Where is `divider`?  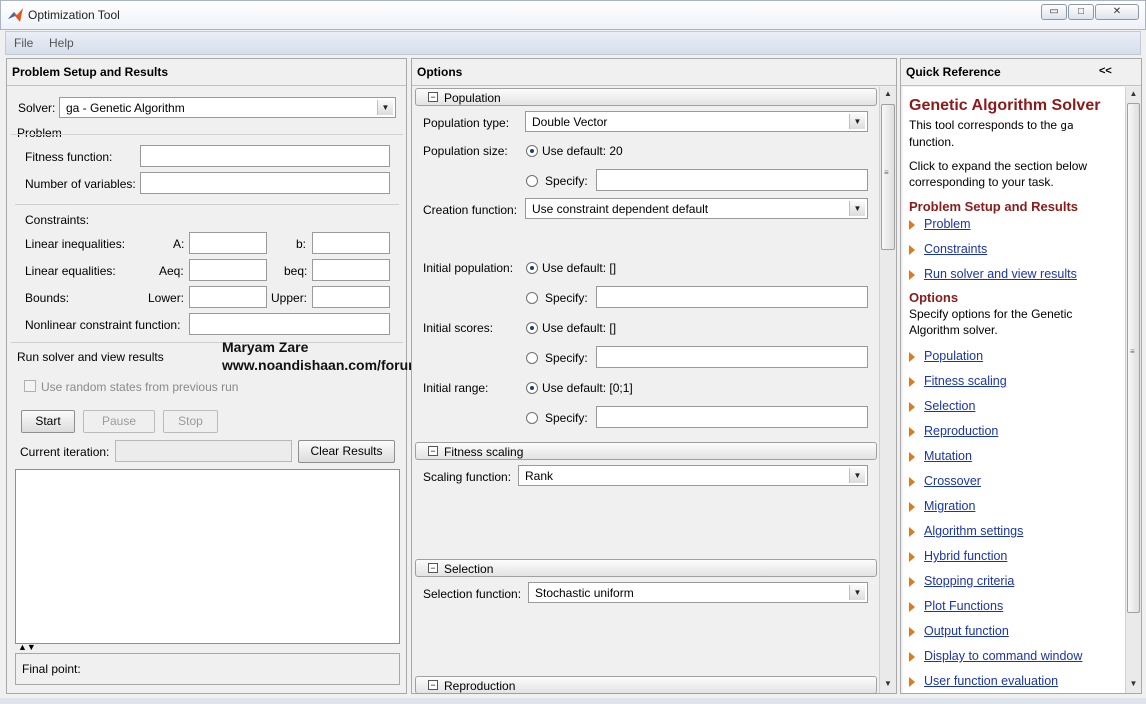 divider is located at coordinates (1021, 85).